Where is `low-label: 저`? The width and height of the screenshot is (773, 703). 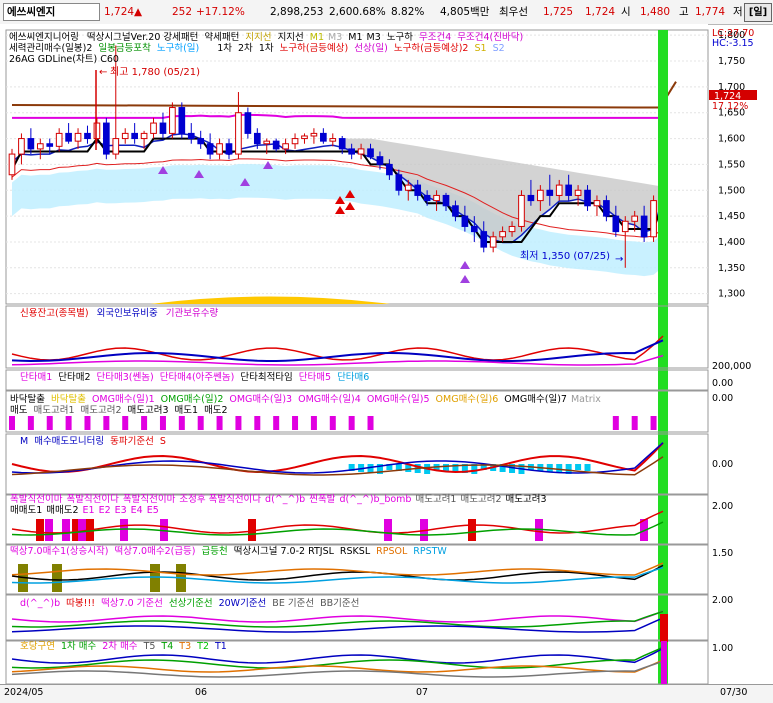
low-label: 저 is located at coordinates (738, 12).